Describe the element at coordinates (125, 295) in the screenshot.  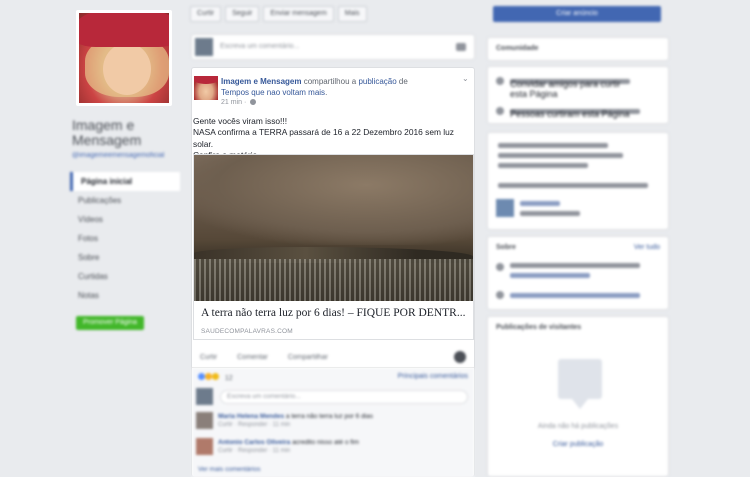
I see `nav-item-notes: Notas` at that location.